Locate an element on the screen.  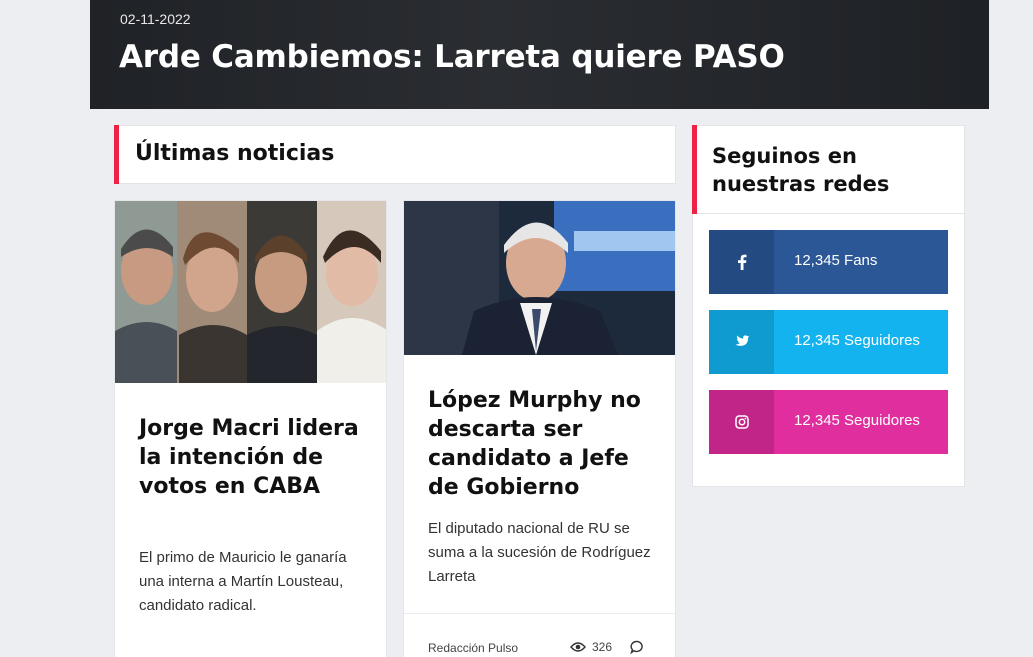
social-widget-header: Seguinos en nuestras redes is located at coordinates (828, 169).